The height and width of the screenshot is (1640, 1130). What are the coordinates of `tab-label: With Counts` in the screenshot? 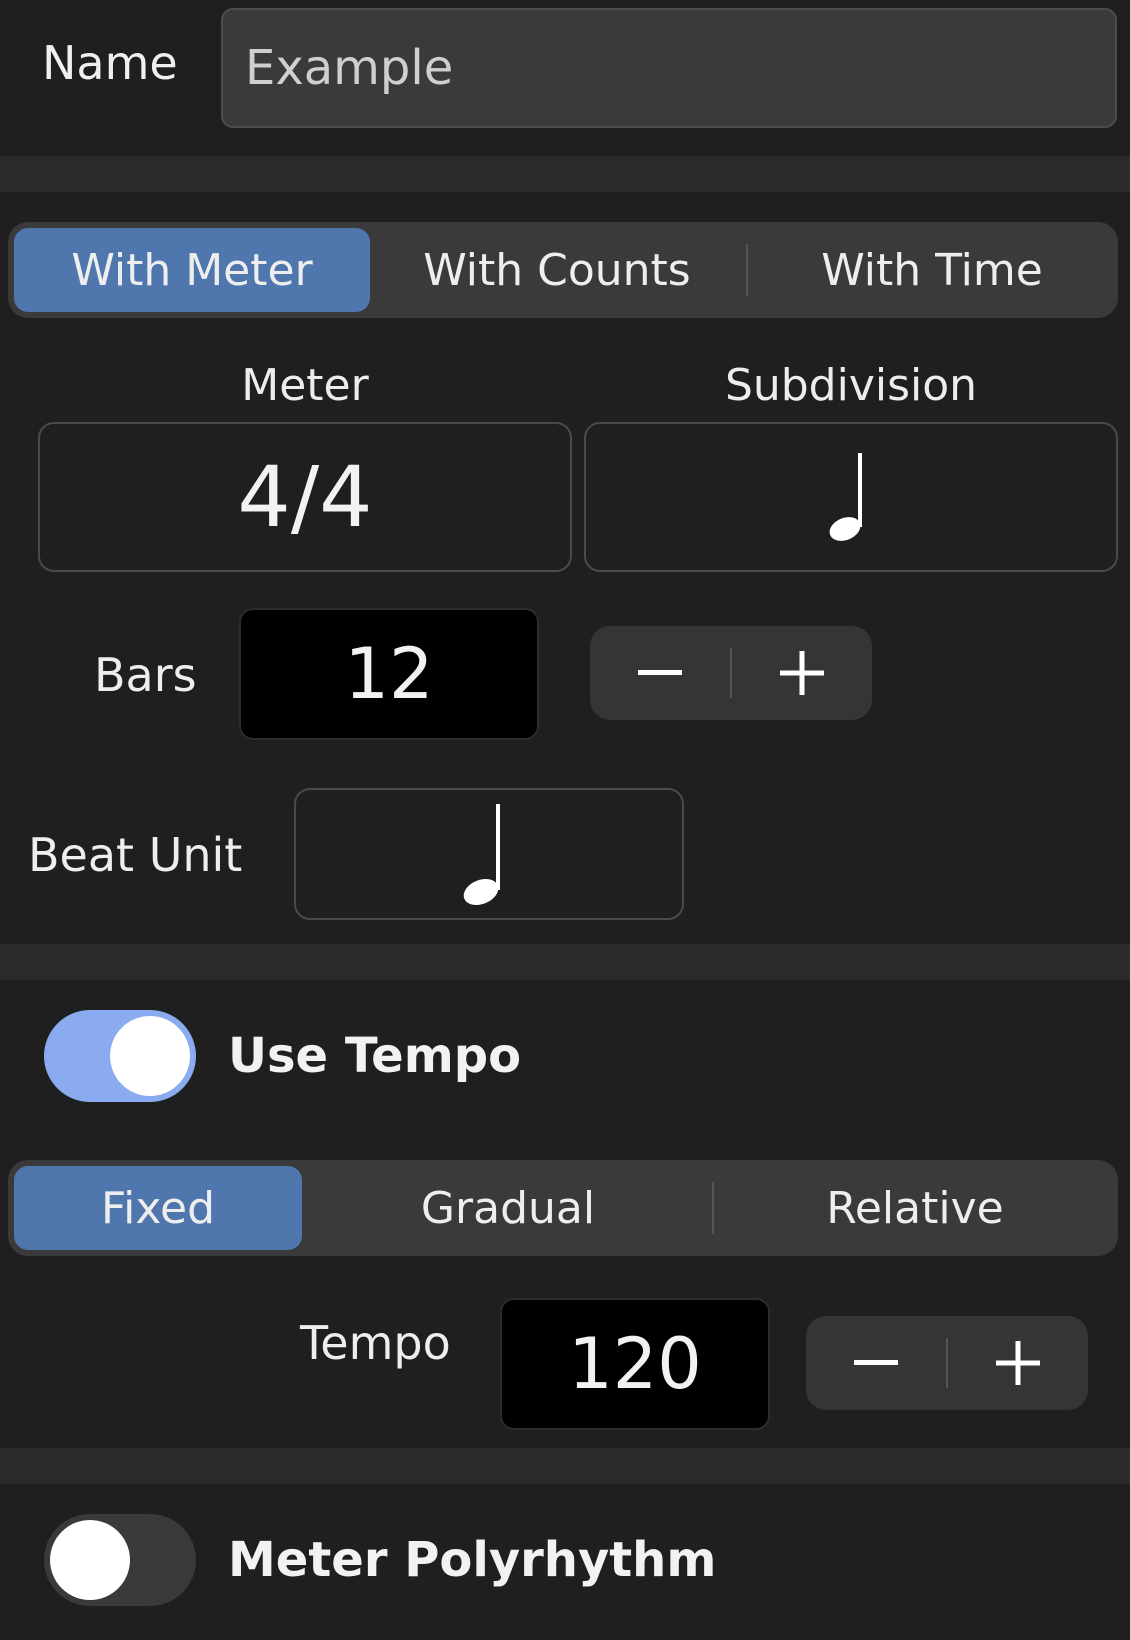 It's located at (557, 270).